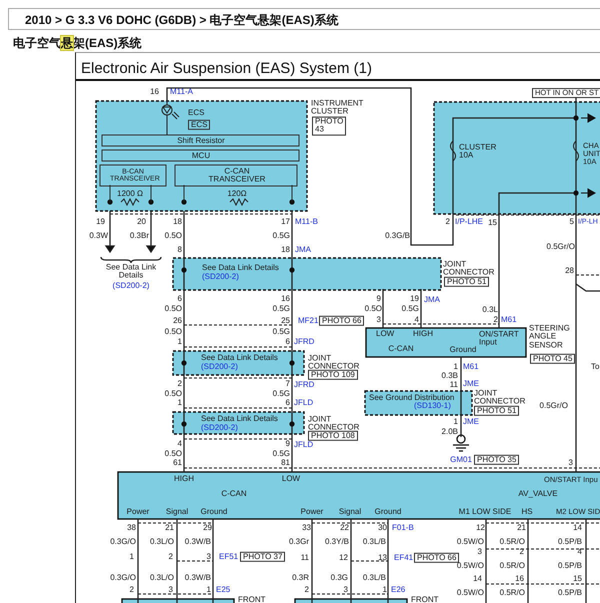 The image size is (600, 603). I want to click on component-label: AV_VALVE, so click(538, 494).